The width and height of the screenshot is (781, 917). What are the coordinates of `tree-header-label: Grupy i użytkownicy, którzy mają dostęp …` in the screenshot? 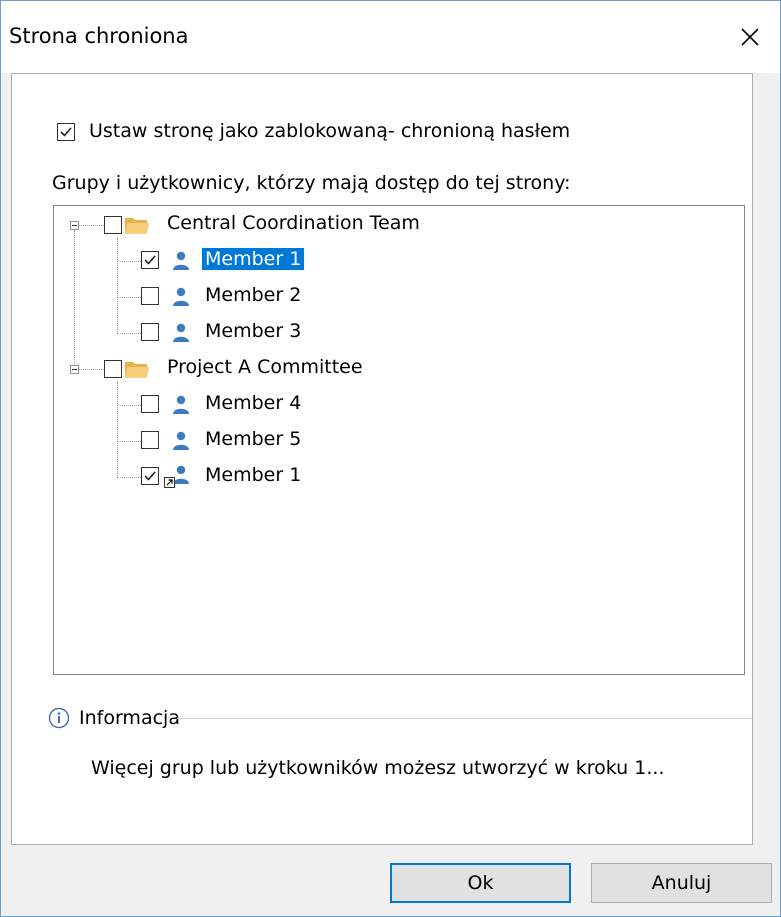 It's located at (311, 183).